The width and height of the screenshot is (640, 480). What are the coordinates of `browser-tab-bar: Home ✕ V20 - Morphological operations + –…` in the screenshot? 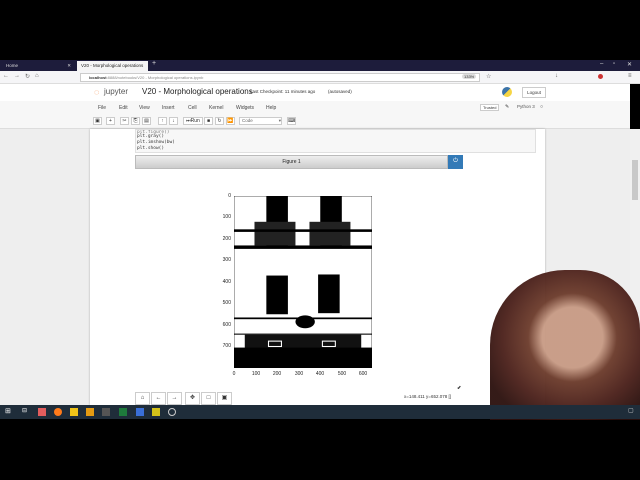 It's located at (320, 65).